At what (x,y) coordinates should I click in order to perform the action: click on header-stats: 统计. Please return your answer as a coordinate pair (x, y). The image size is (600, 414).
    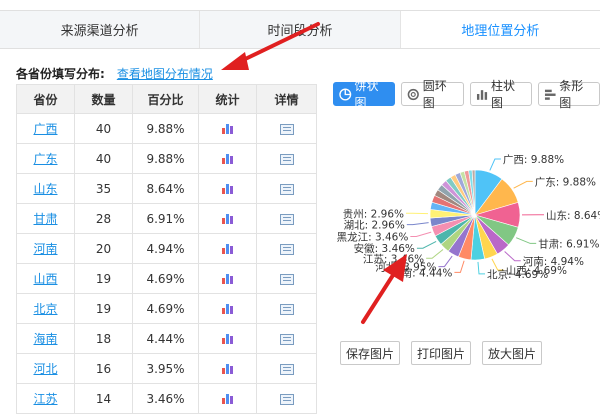
    Looking at the image, I should click on (228, 99).